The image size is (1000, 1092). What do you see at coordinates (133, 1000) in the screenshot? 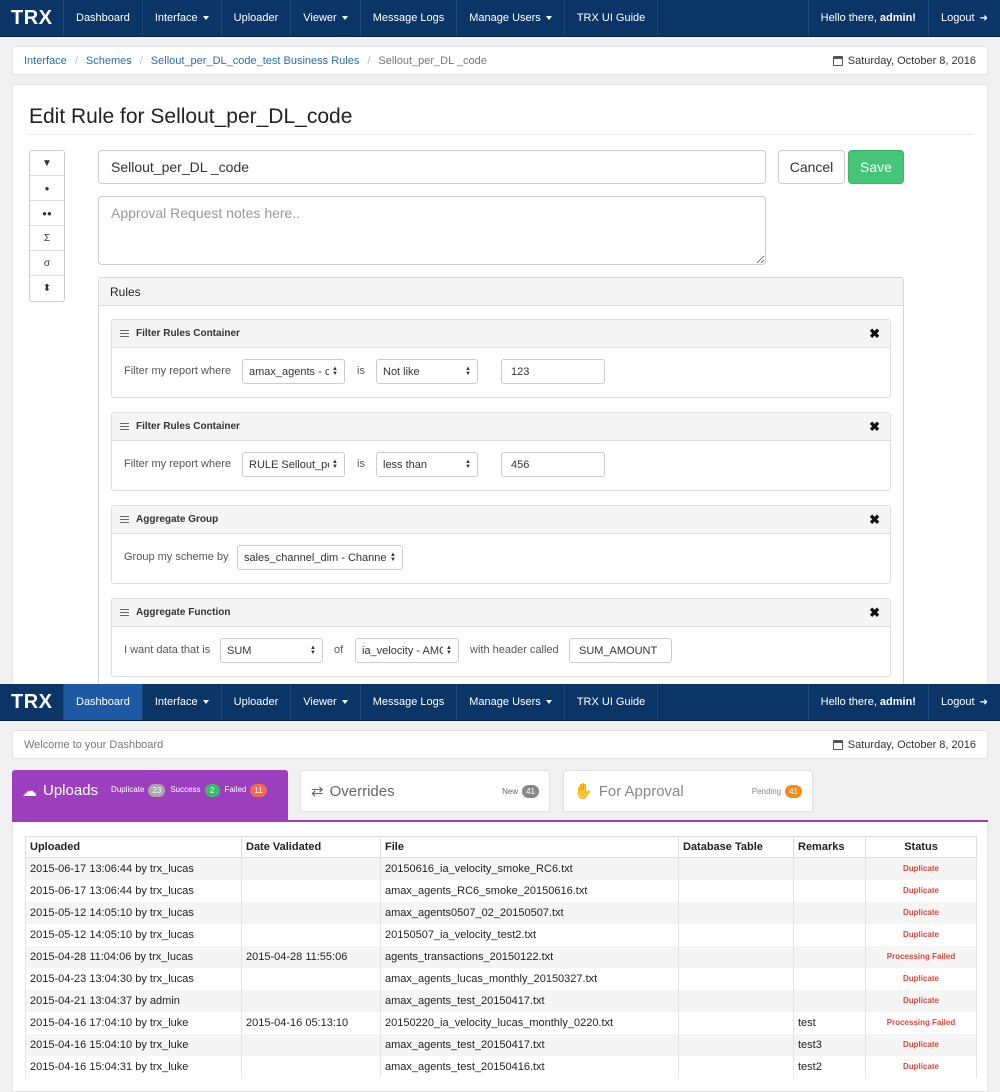
I see `table-cell: 2015-04-21 13:04:37 by admin` at bounding box center [133, 1000].